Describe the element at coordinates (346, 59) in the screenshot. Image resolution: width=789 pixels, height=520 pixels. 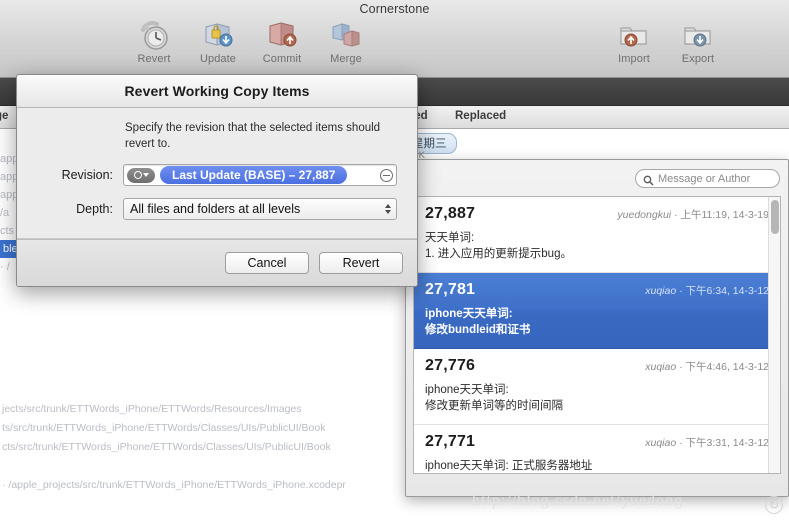
I see `toolbar-label-merge: Merge` at that location.